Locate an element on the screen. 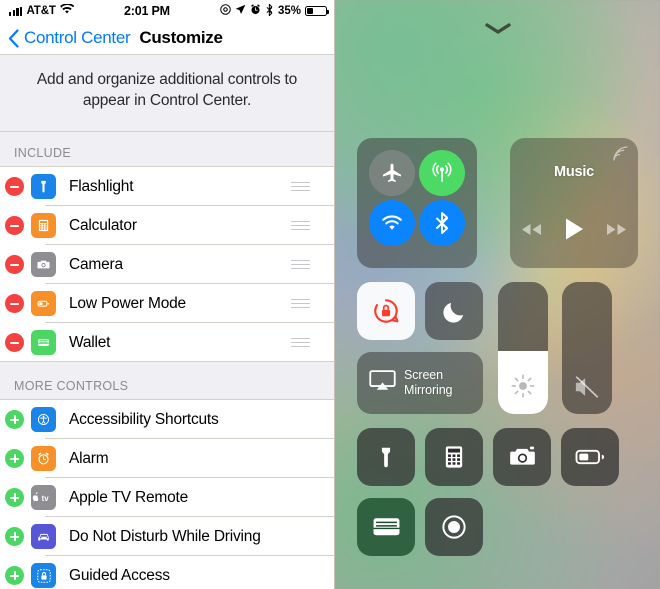  section-header-include: INCLUDE is located at coordinates (167, 149).